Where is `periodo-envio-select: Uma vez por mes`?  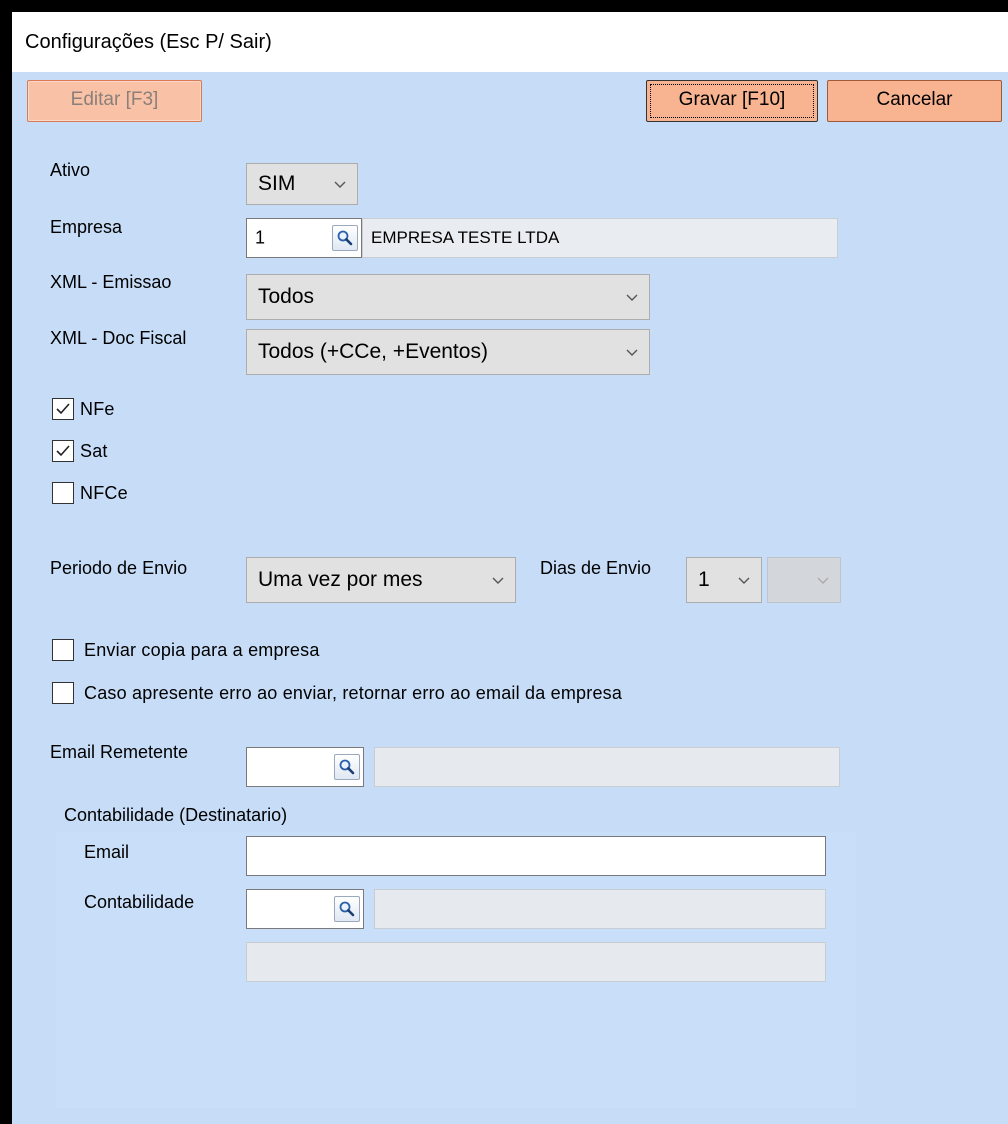
periodo-envio-select: Uma vez por mes is located at coordinates (381, 580).